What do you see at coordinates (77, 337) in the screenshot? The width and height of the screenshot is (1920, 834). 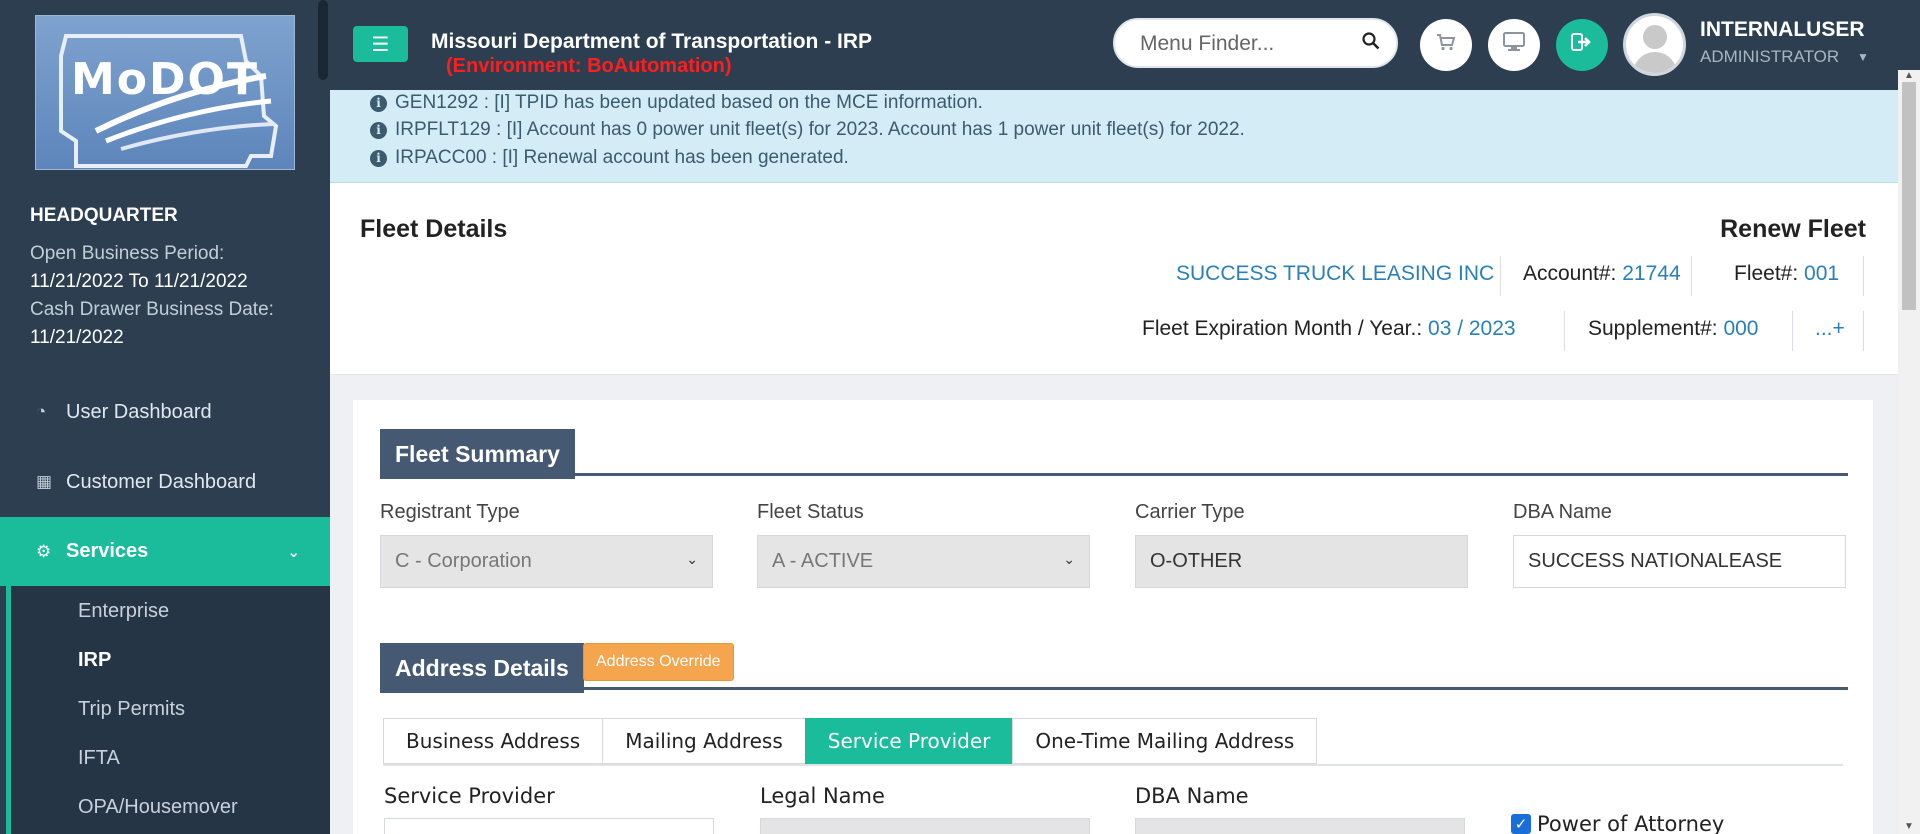 I see `cash-drawer-value: 11/21/2022` at bounding box center [77, 337].